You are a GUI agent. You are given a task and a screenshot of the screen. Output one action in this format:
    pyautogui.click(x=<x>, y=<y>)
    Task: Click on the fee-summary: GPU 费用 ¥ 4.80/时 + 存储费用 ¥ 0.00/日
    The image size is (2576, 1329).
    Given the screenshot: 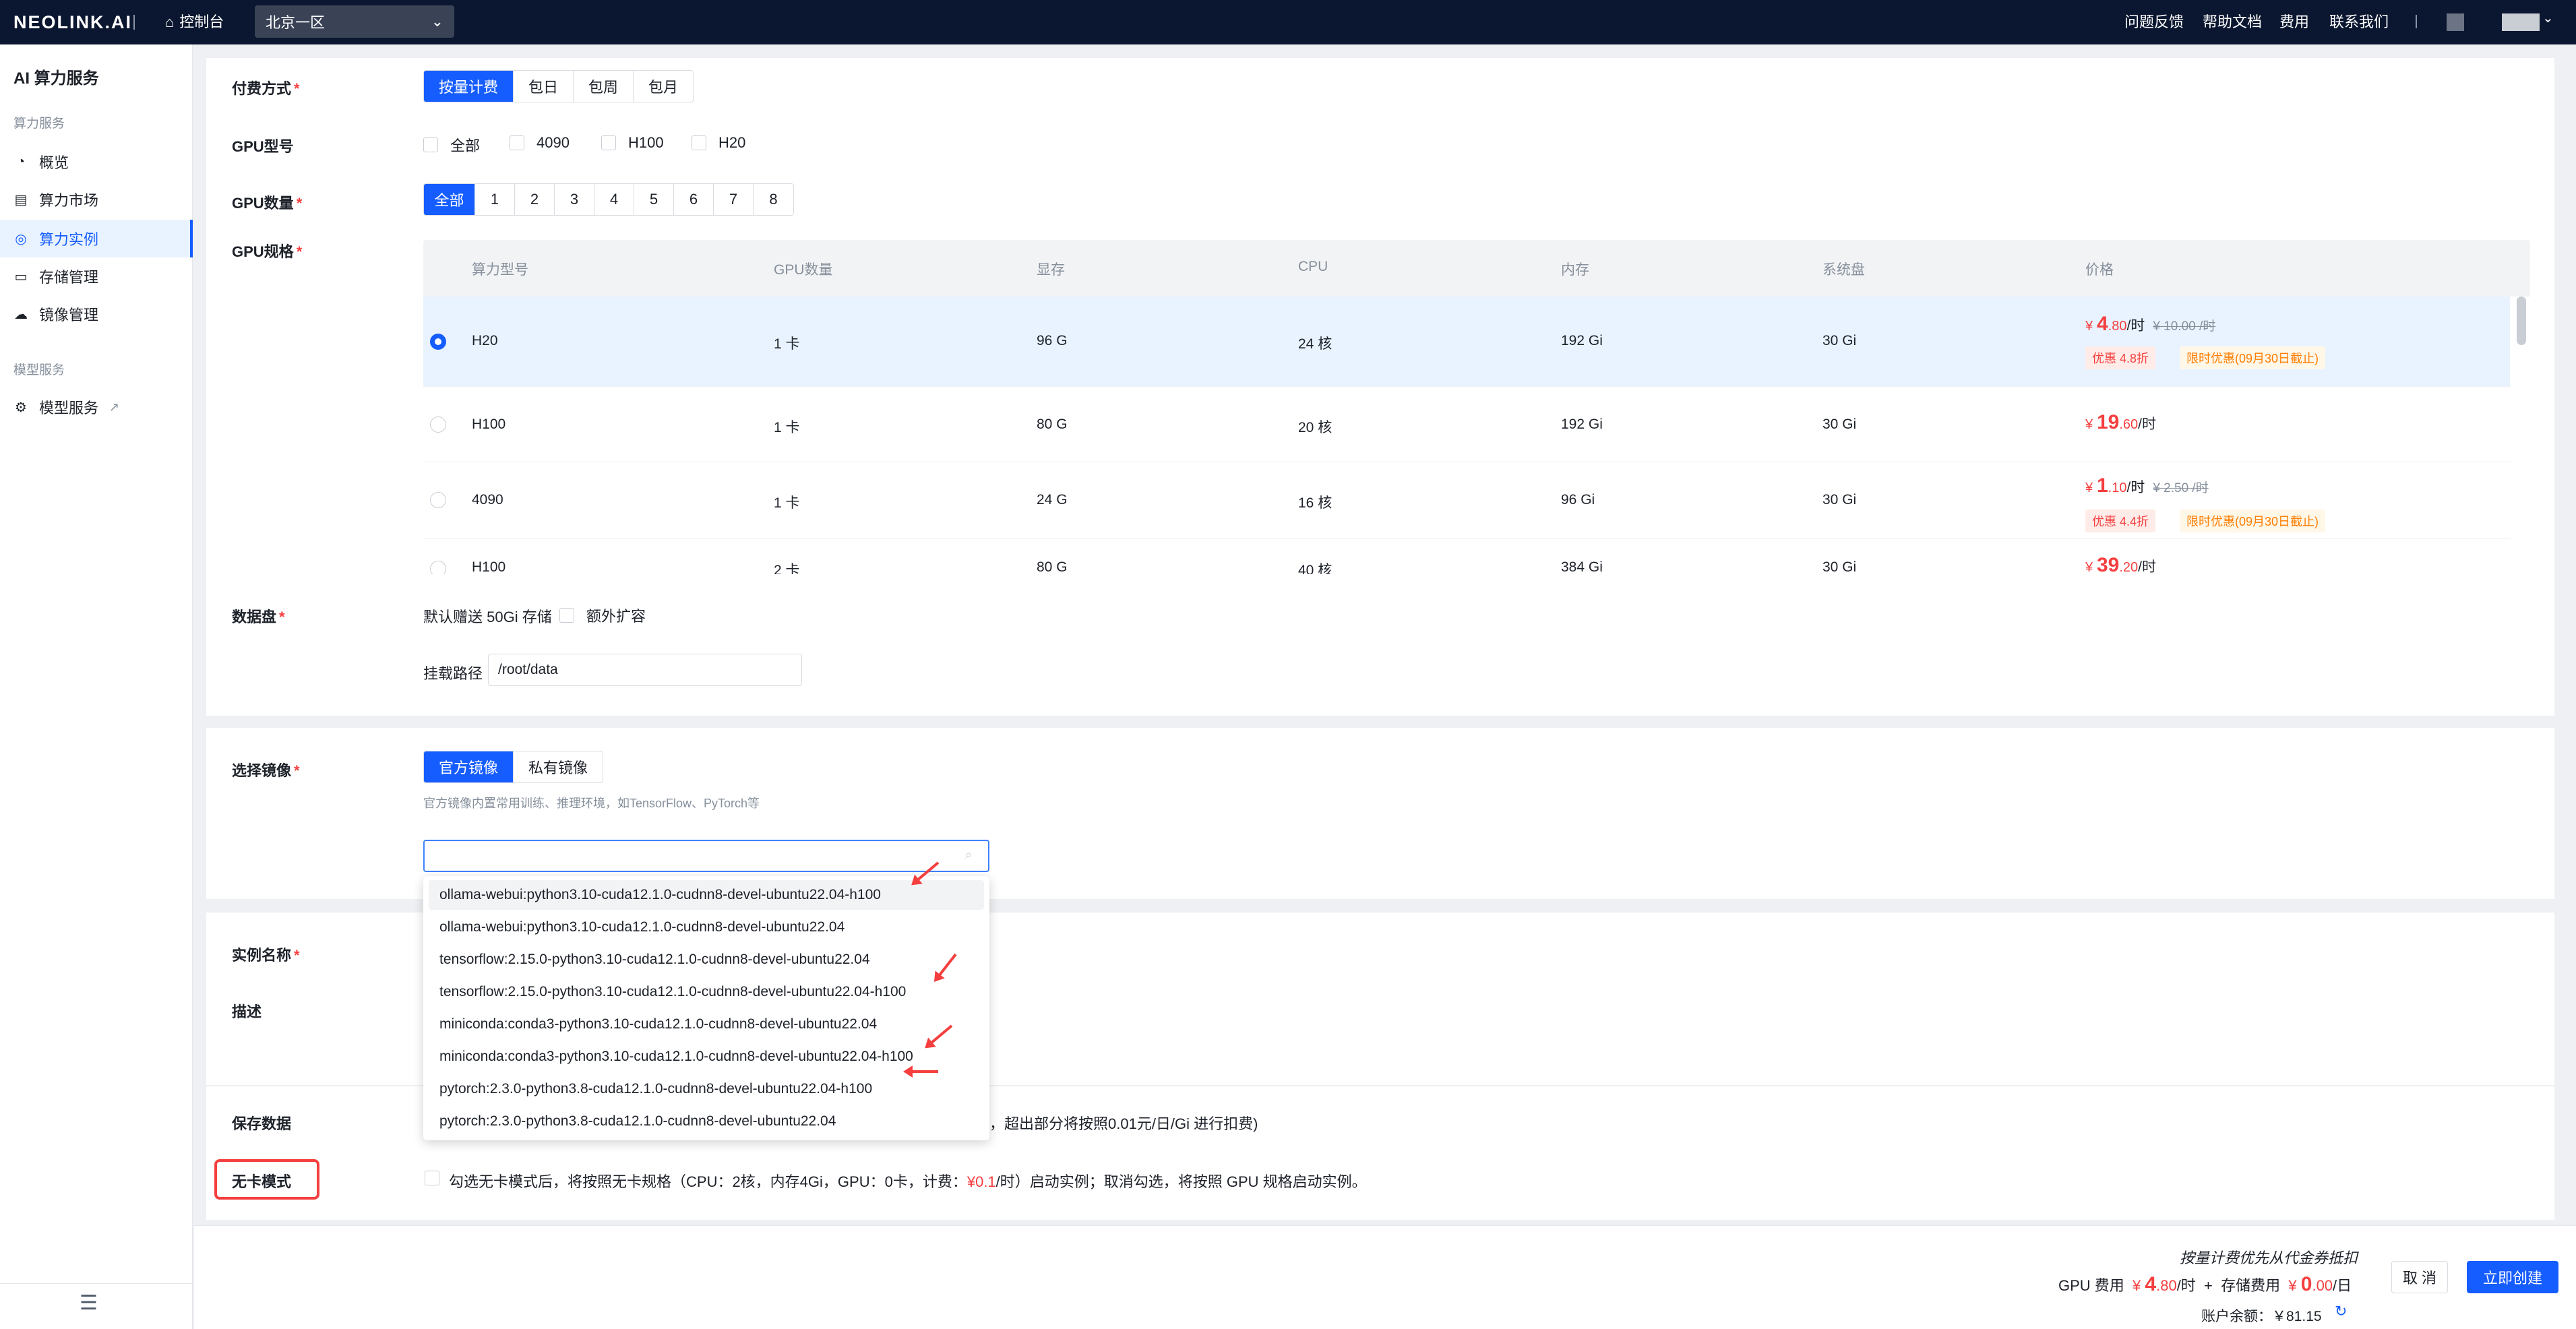 What is the action you would take?
    pyautogui.click(x=2205, y=1284)
    